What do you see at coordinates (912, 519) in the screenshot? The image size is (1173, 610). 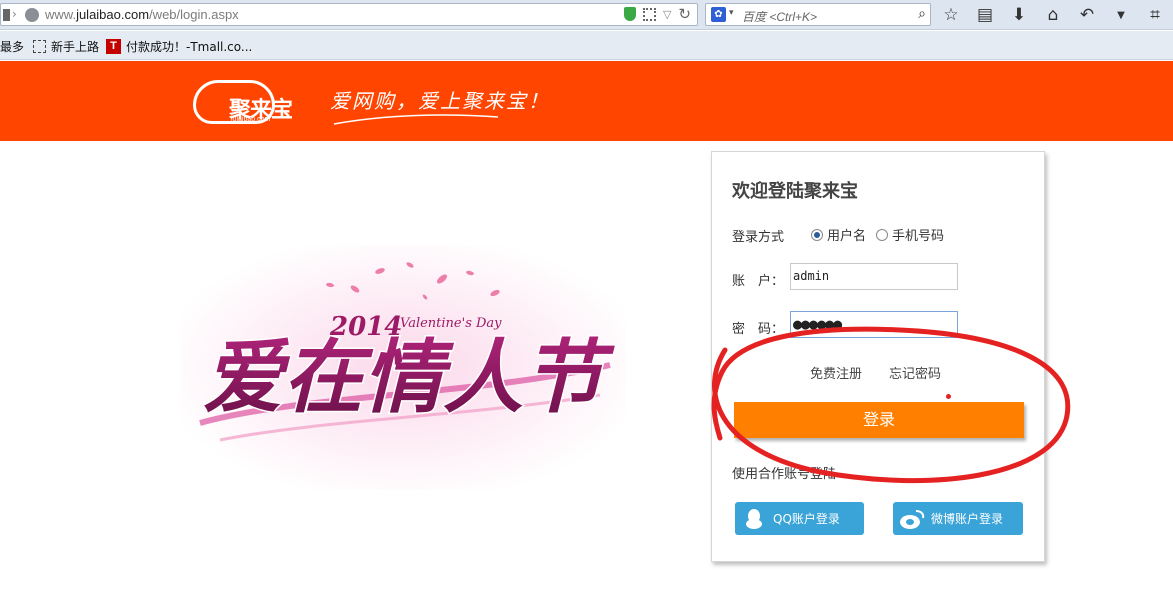 I see `weibo-icon` at bounding box center [912, 519].